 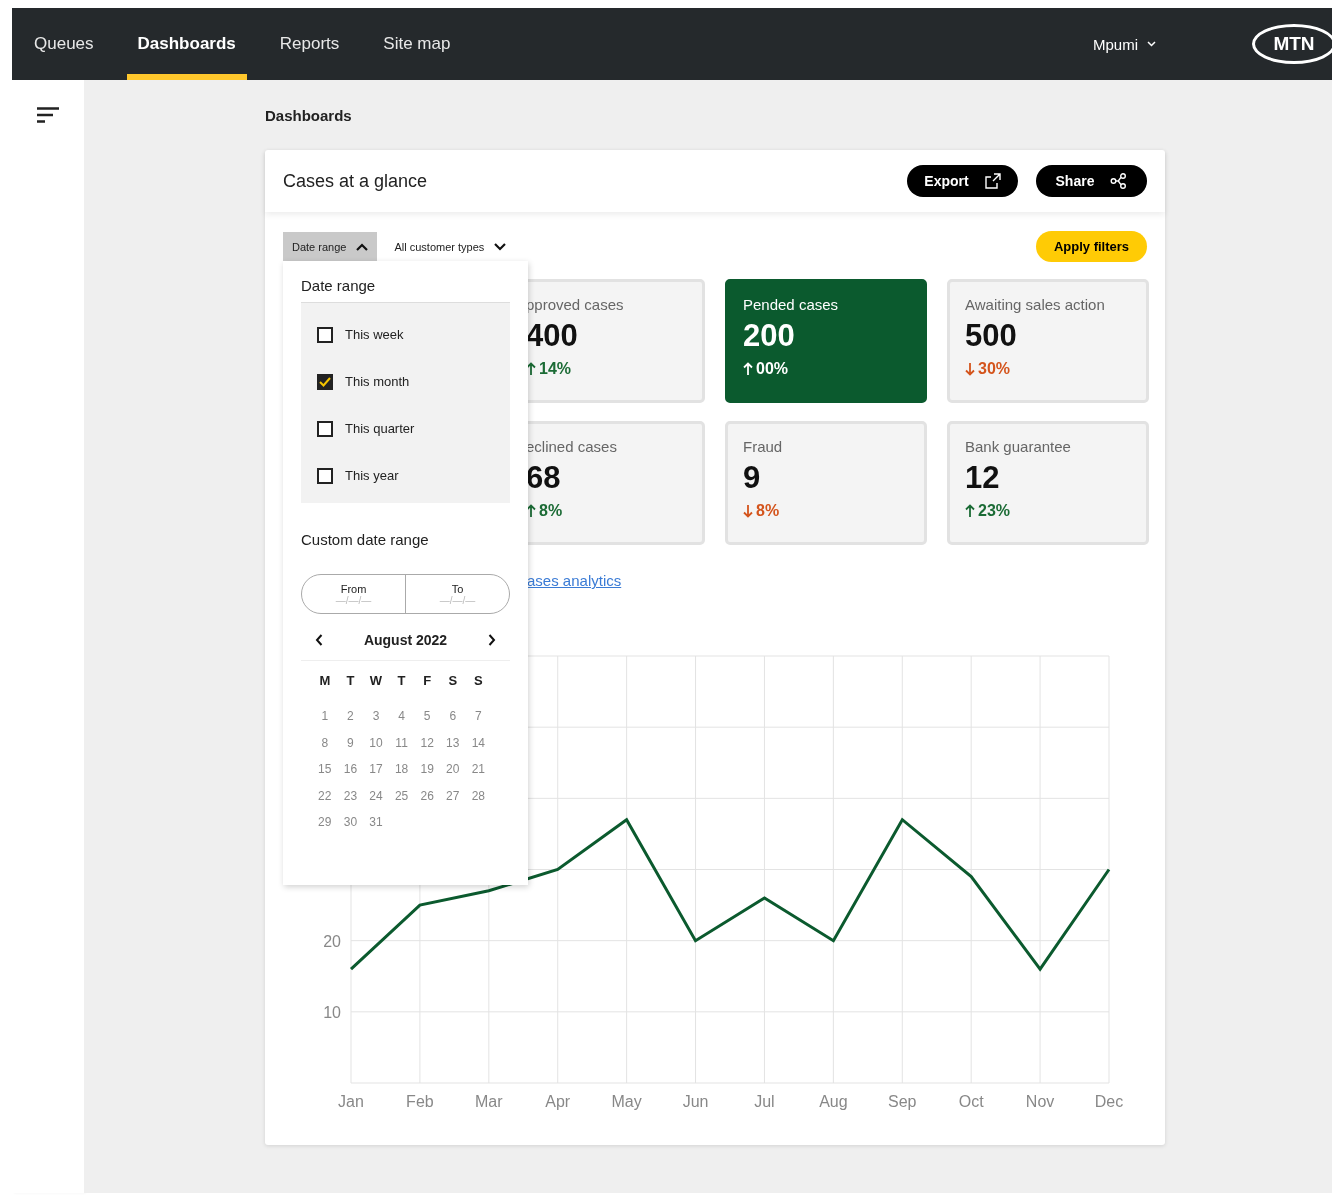 What do you see at coordinates (401, 769) in the screenshot?
I see `calendar-day: 18` at bounding box center [401, 769].